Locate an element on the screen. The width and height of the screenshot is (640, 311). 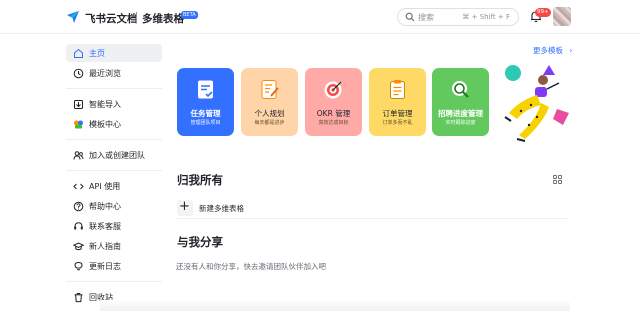
template-card-plan: 个人规划 每天都是进步 is located at coordinates (269, 102).